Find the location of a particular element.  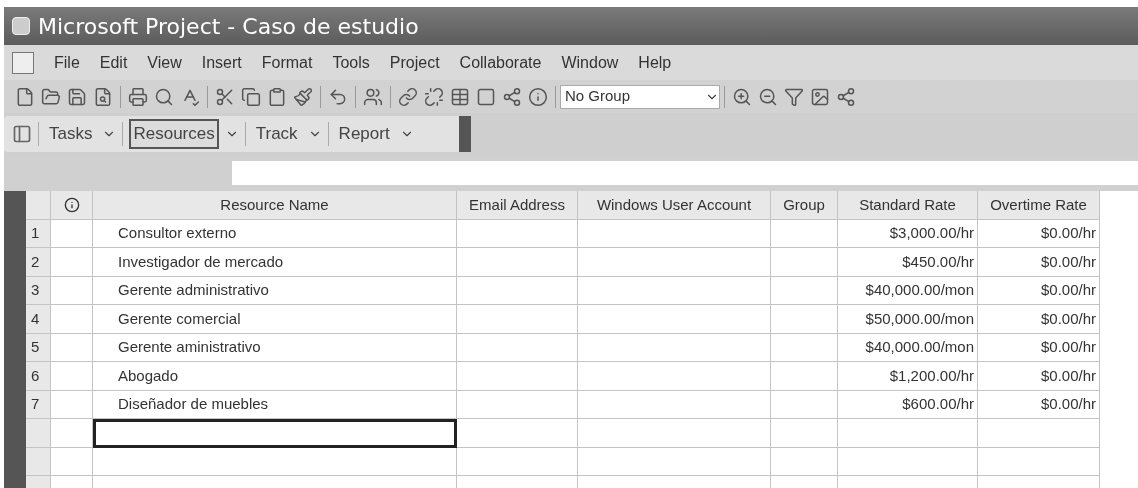

table-cell: Consultor externo is located at coordinates (275, 233).